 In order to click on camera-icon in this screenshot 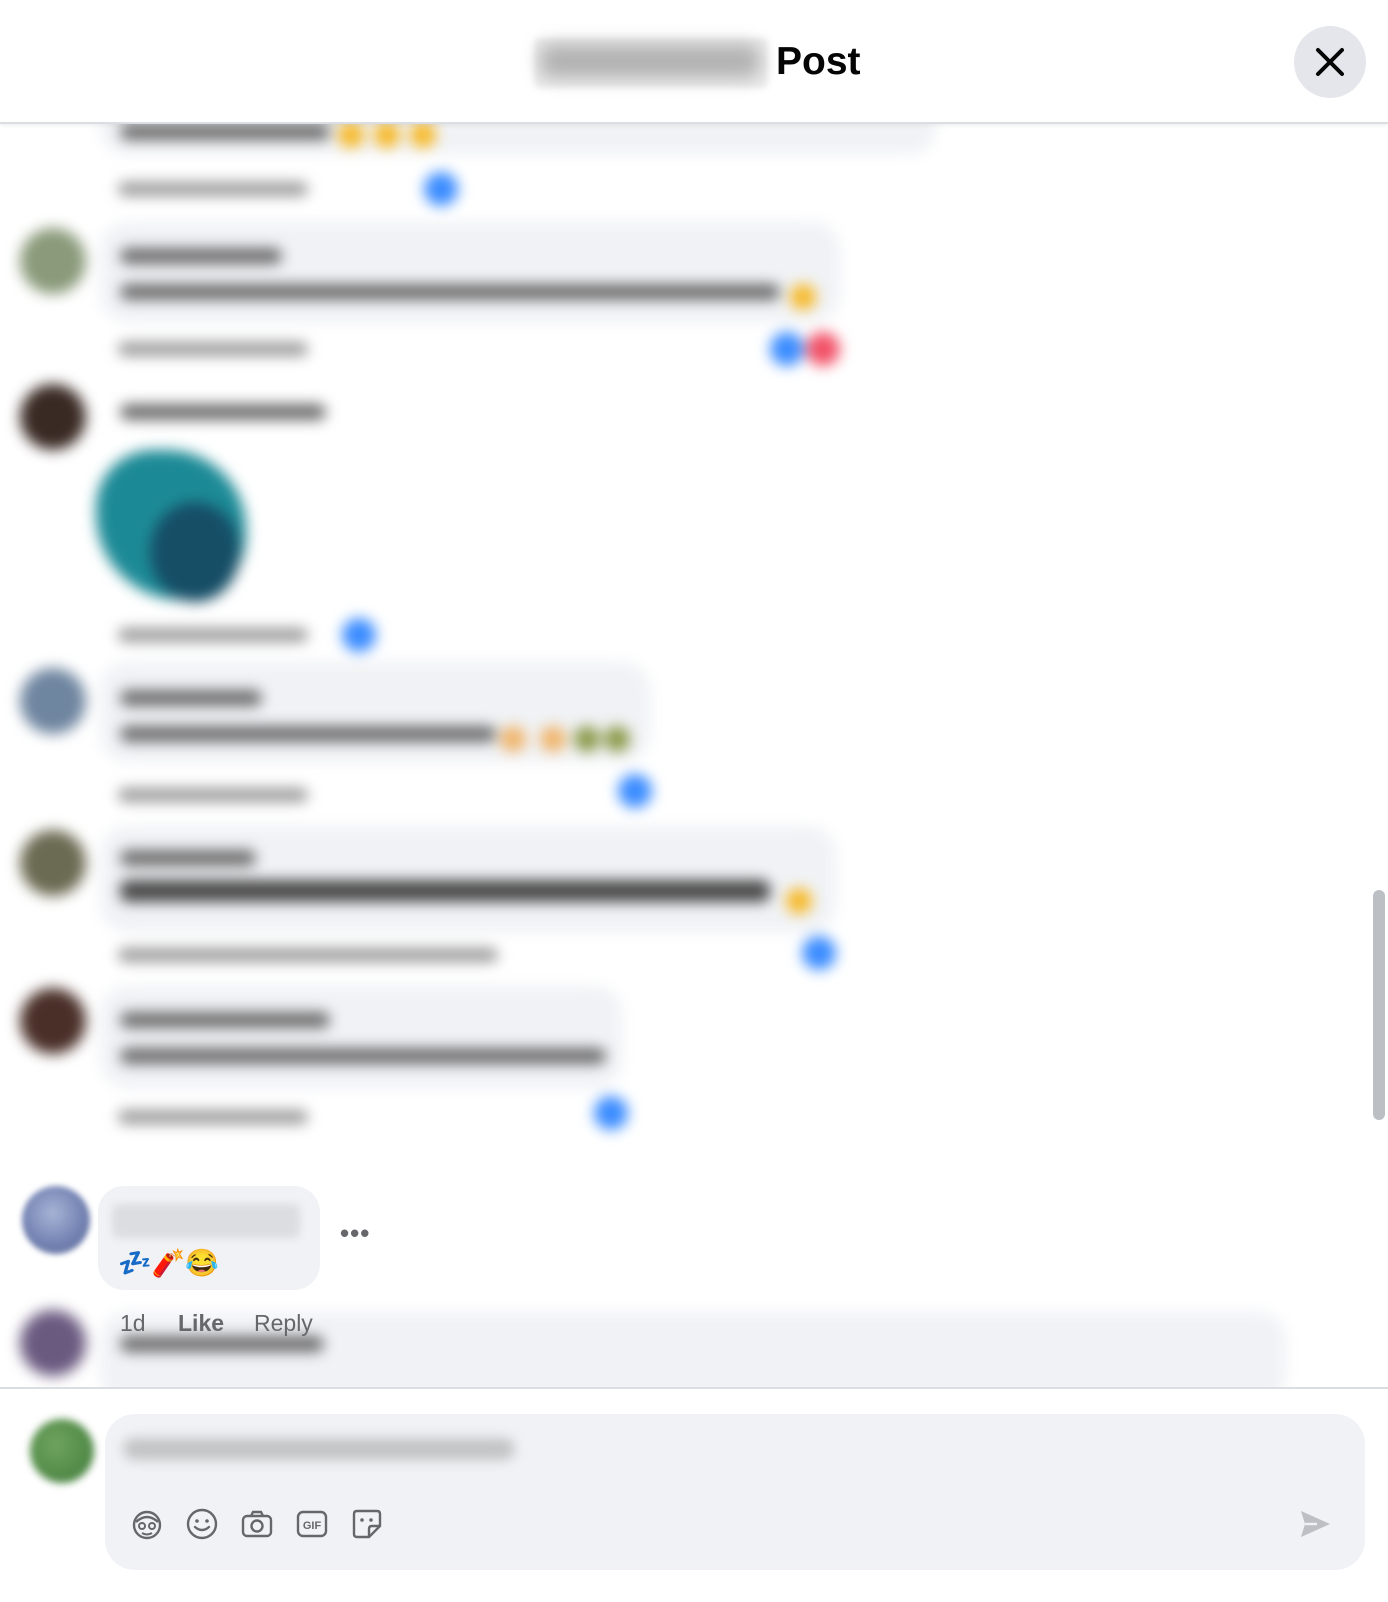, I will do `click(257, 1524)`.